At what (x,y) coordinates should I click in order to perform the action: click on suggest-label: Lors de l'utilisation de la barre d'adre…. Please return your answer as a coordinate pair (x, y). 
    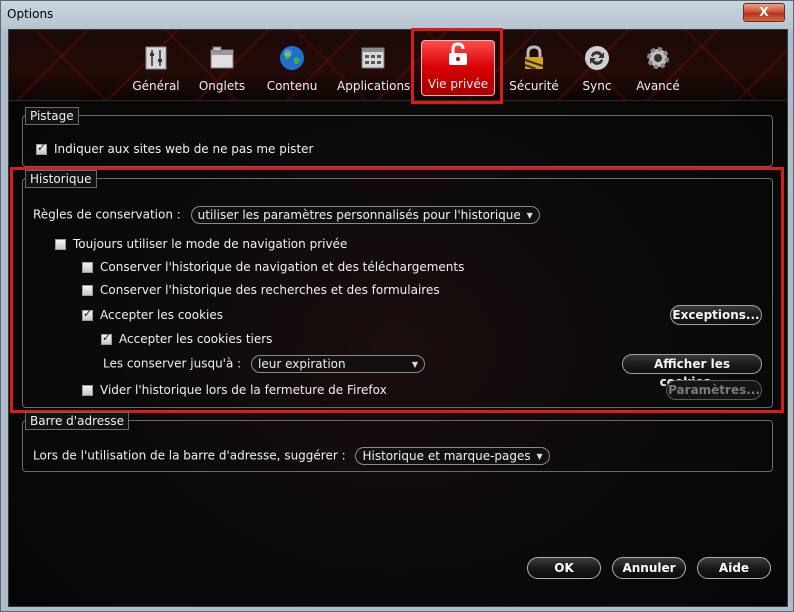
    Looking at the image, I should click on (189, 455).